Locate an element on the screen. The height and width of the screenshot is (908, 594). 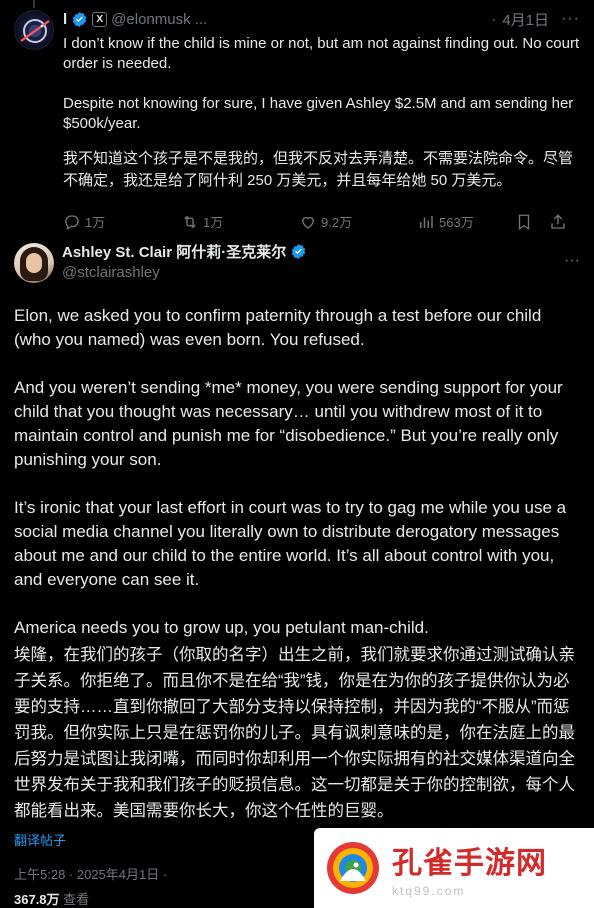
reply-button: 1万 is located at coordinates (122, 221).